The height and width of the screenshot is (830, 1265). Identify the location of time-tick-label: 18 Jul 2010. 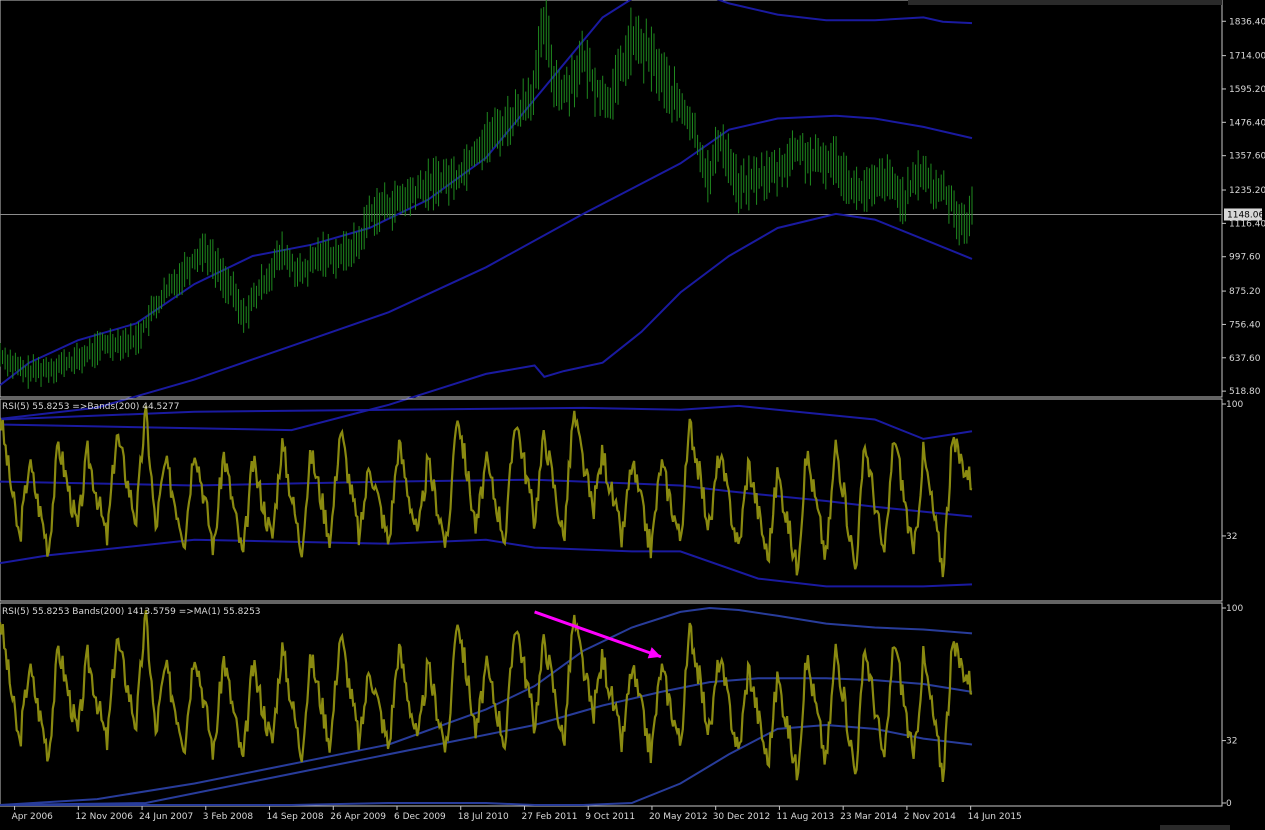
(483, 817).